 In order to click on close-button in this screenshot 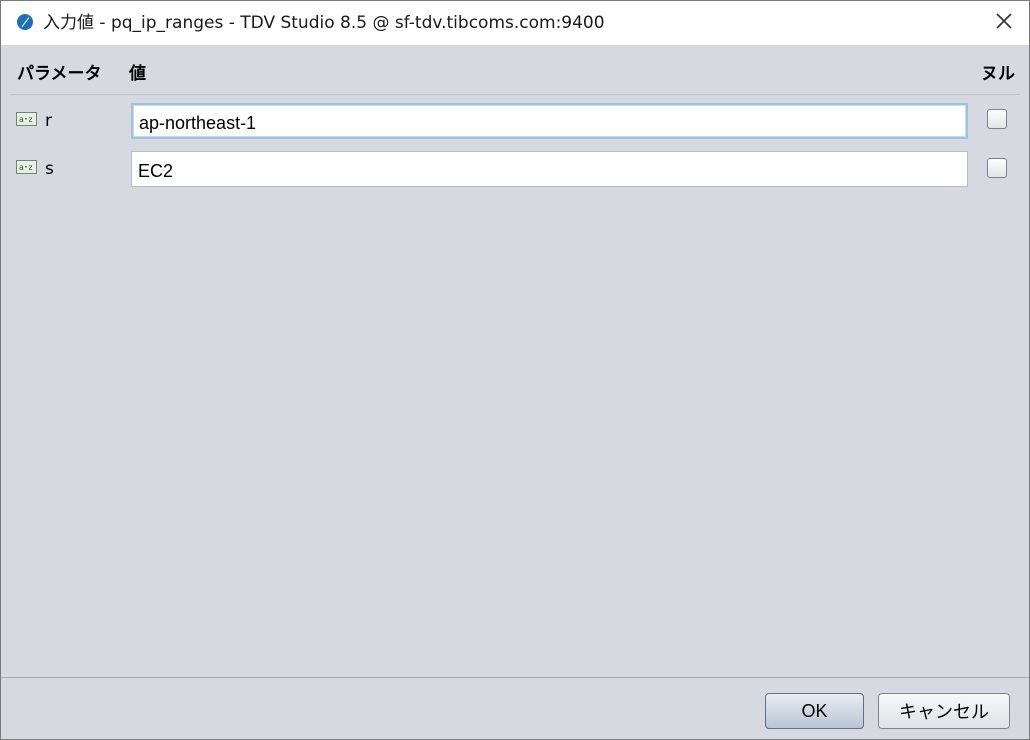, I will do `click(1004, 23)`.